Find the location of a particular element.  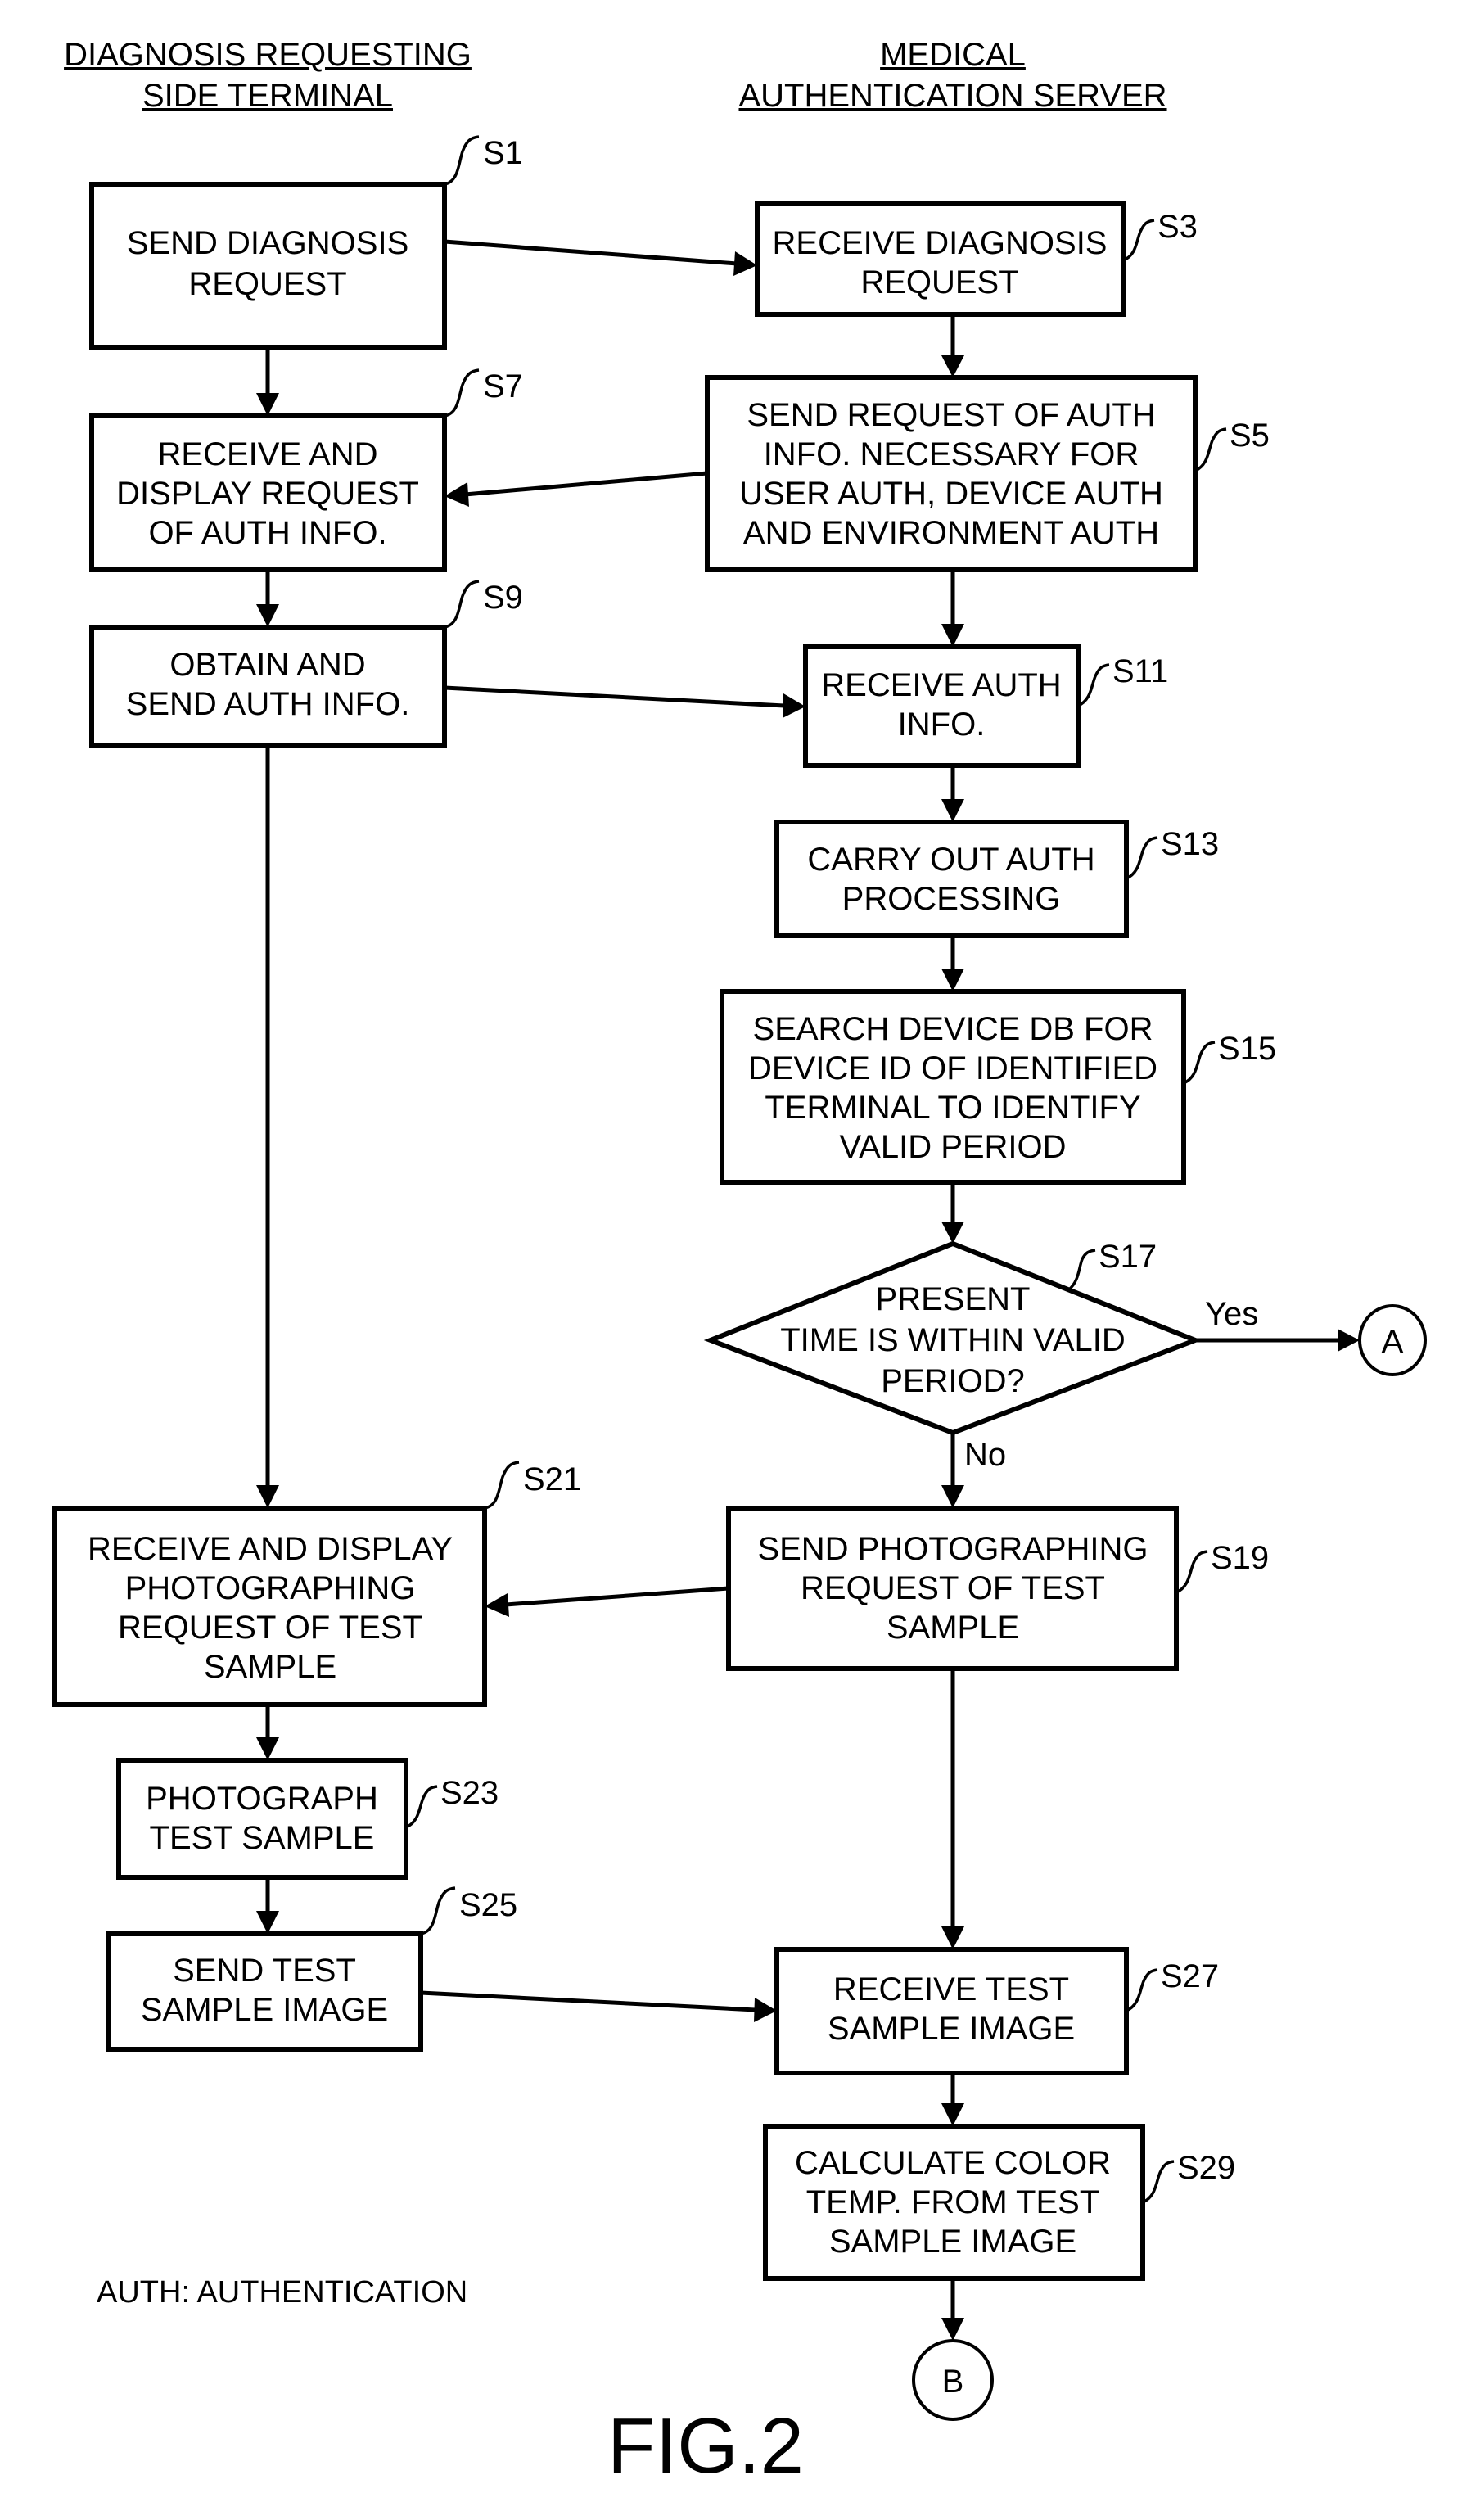

lane-header-terminal-line1: DIAGNOSIS REQUESTING is located at coordinates (268, 55).